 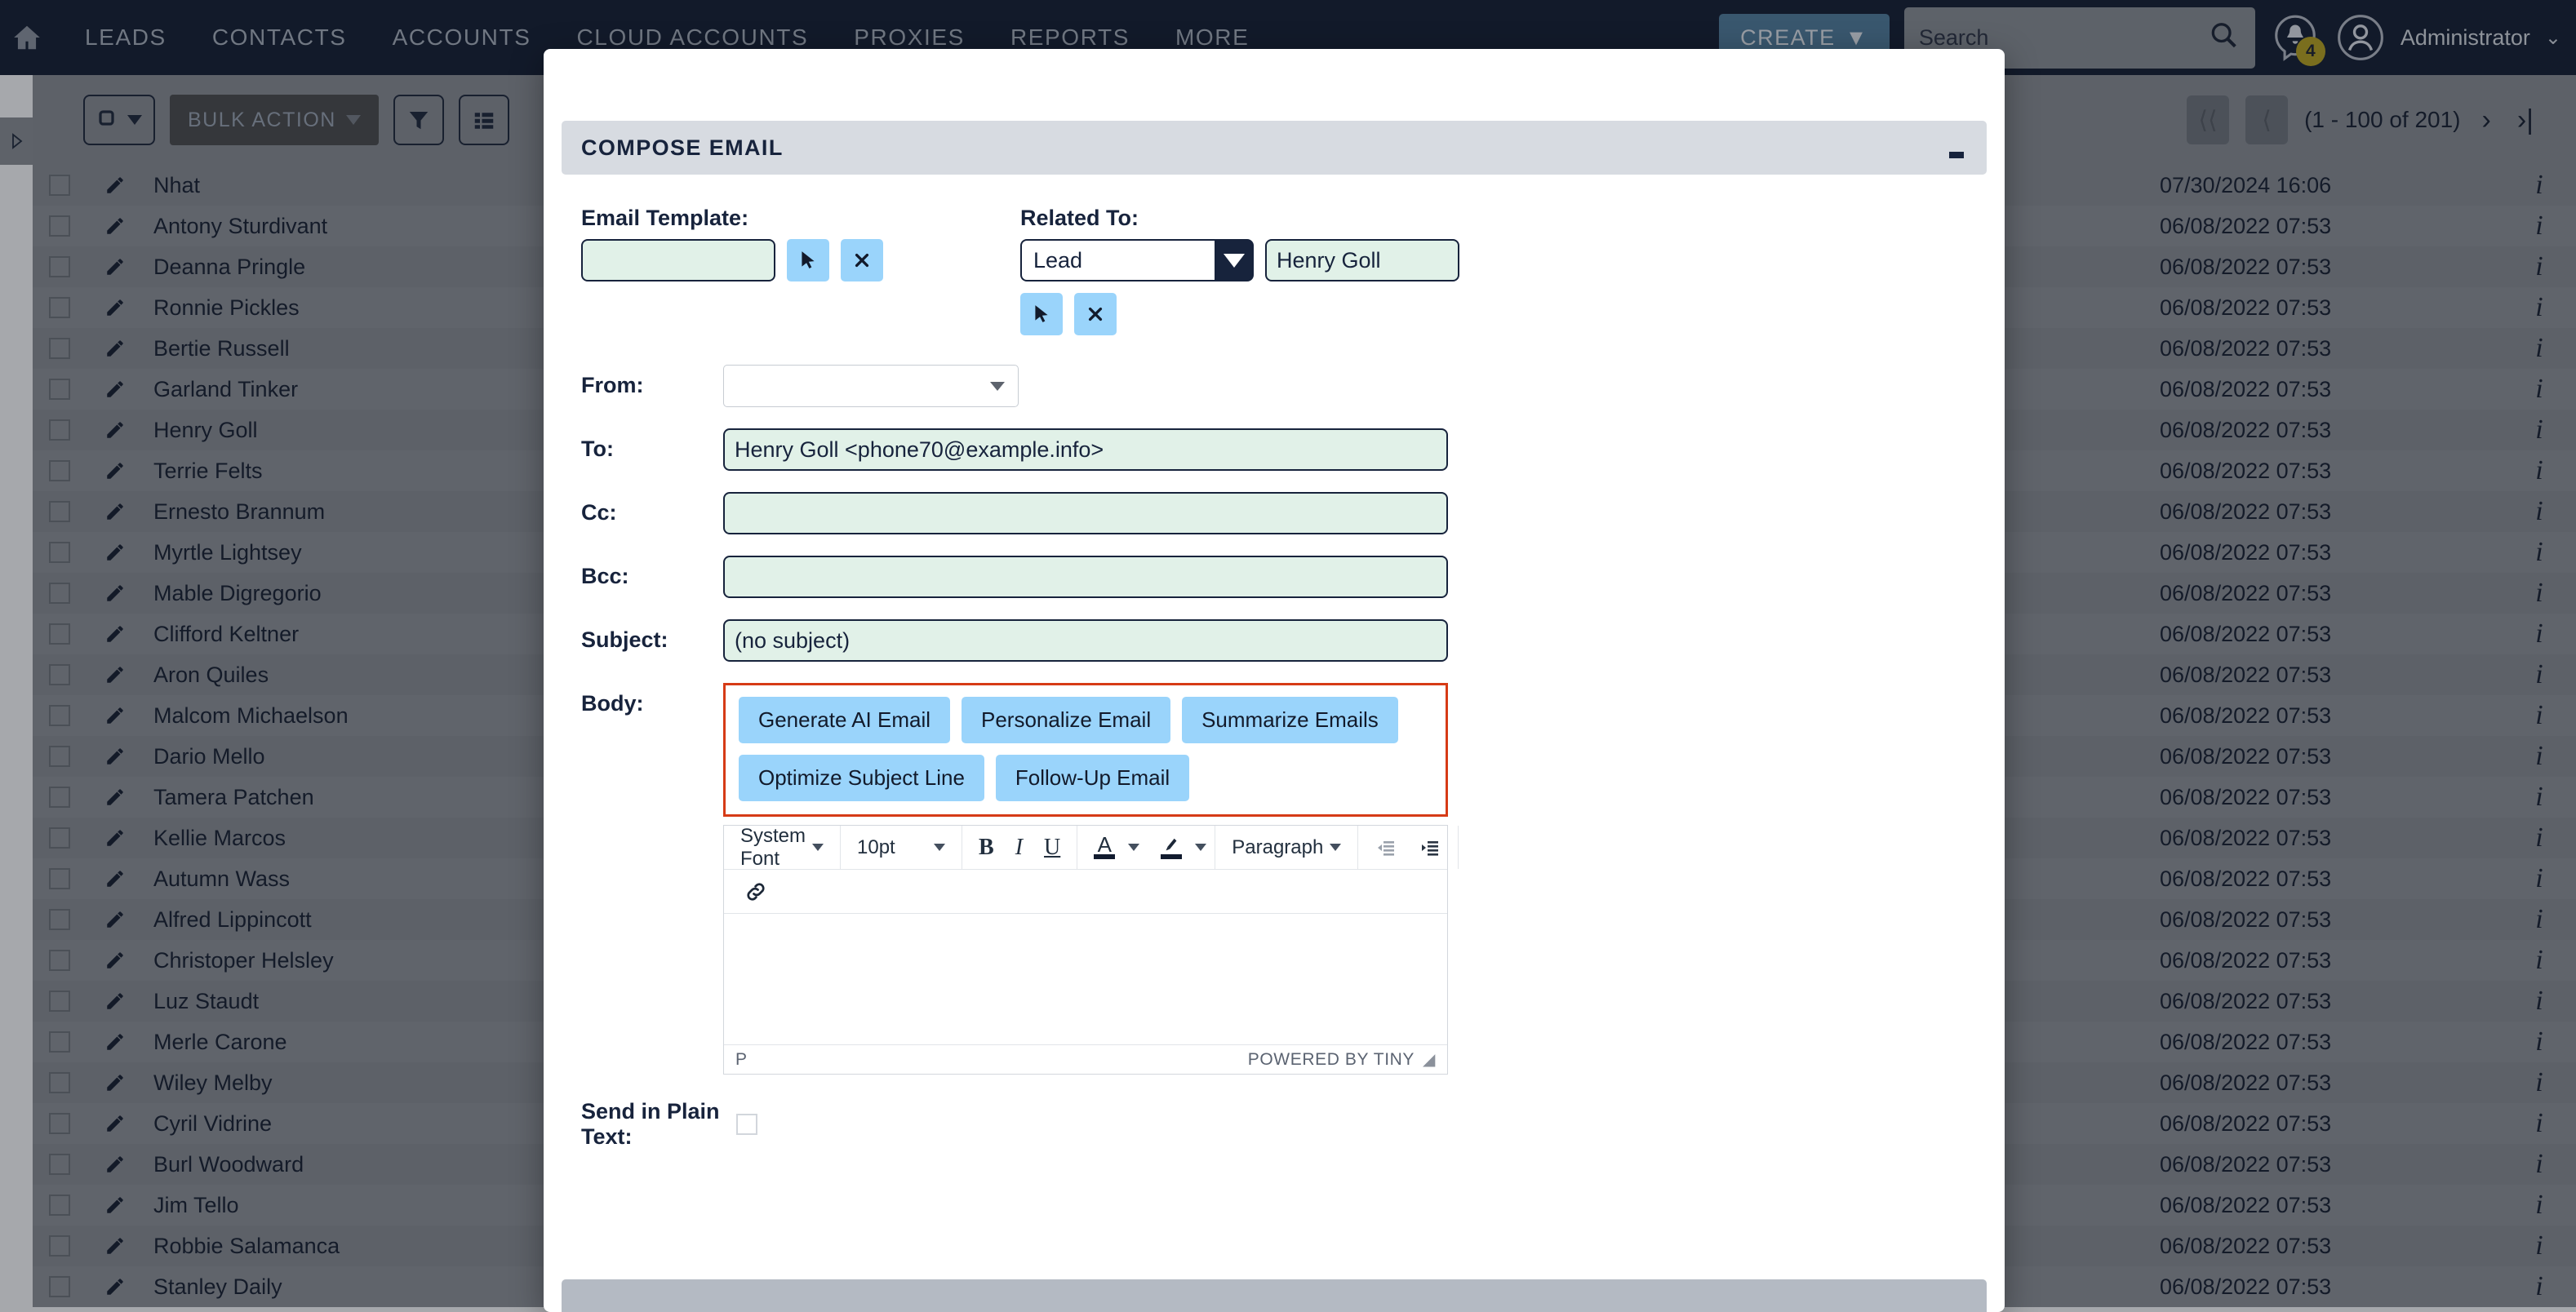 I want to click on font-size-value: 10pt, so click(x=876, y=847).